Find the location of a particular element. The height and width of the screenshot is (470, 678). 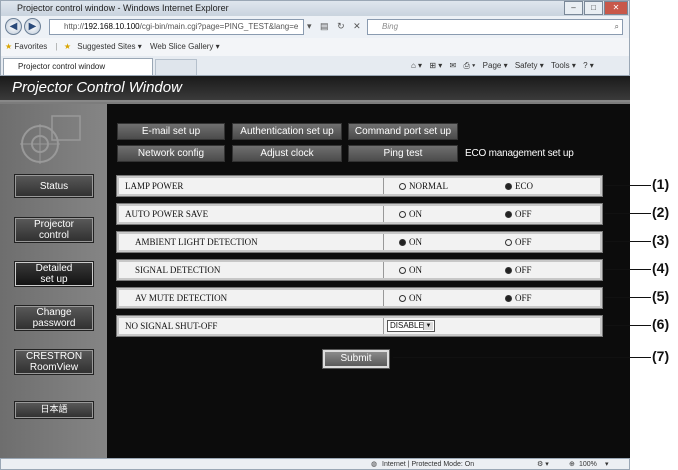

minimize-icon: – is located at coordinates (573, 8).